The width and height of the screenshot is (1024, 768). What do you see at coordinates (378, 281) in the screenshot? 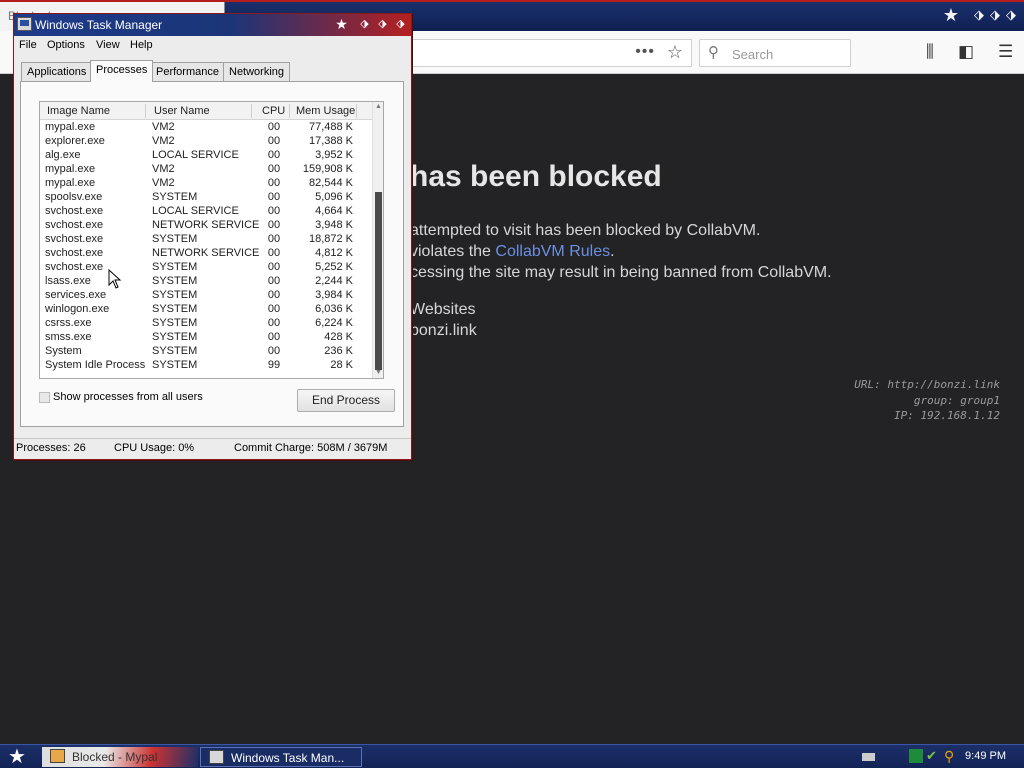
I see `scrollbar-thumb` at bounding box center [378, 281].